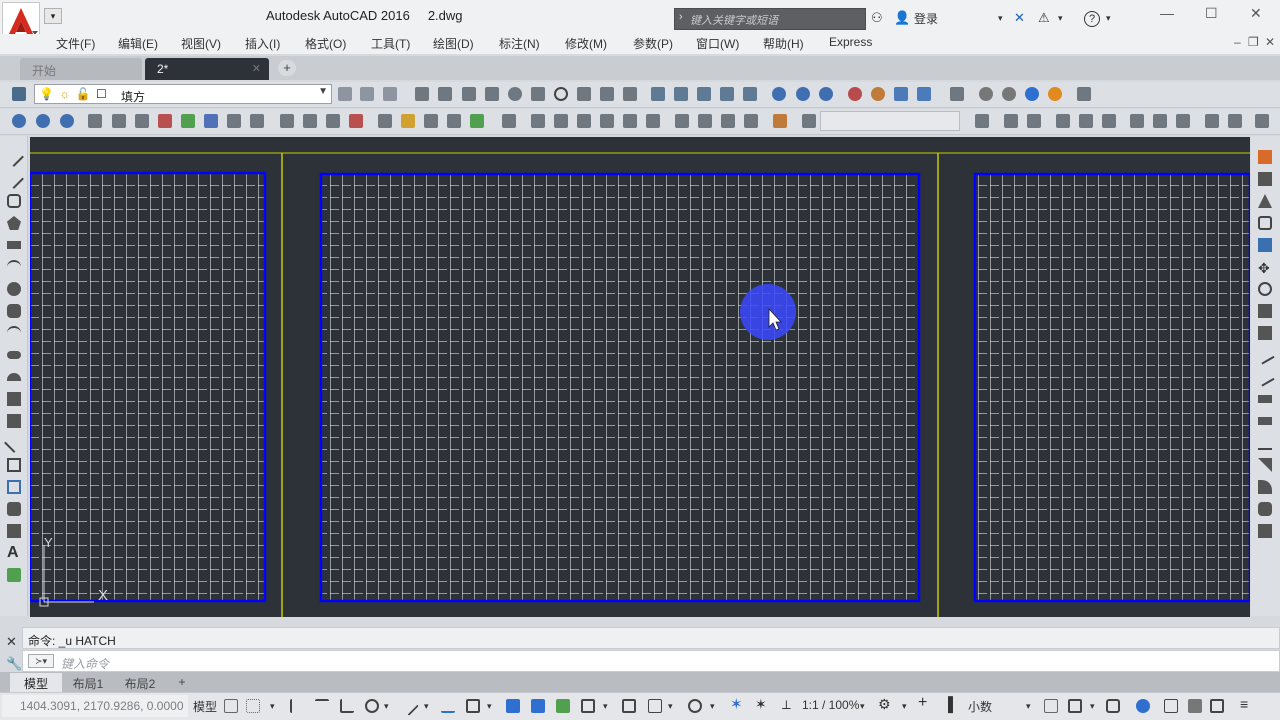 The width and height of the screenshot is (1280, 720). Describe the element at coordinates (513, 706) in the screenshot. I see `lineweight-icon` at that location.